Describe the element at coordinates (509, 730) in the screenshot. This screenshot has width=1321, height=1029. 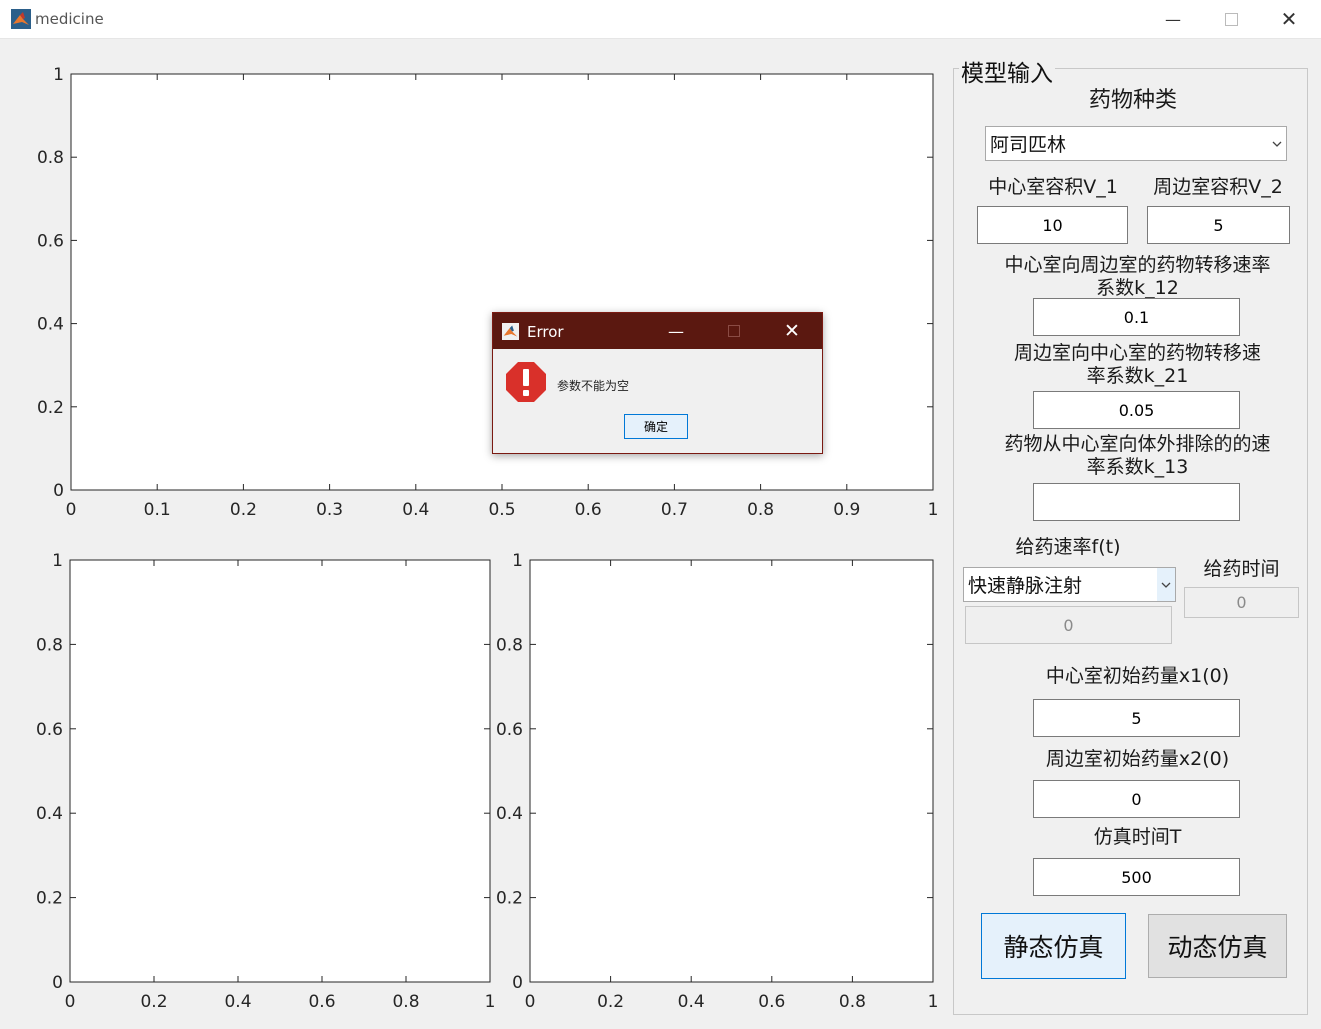
I see `bottom-right-axes-ytick-label: 0.6` at that location.